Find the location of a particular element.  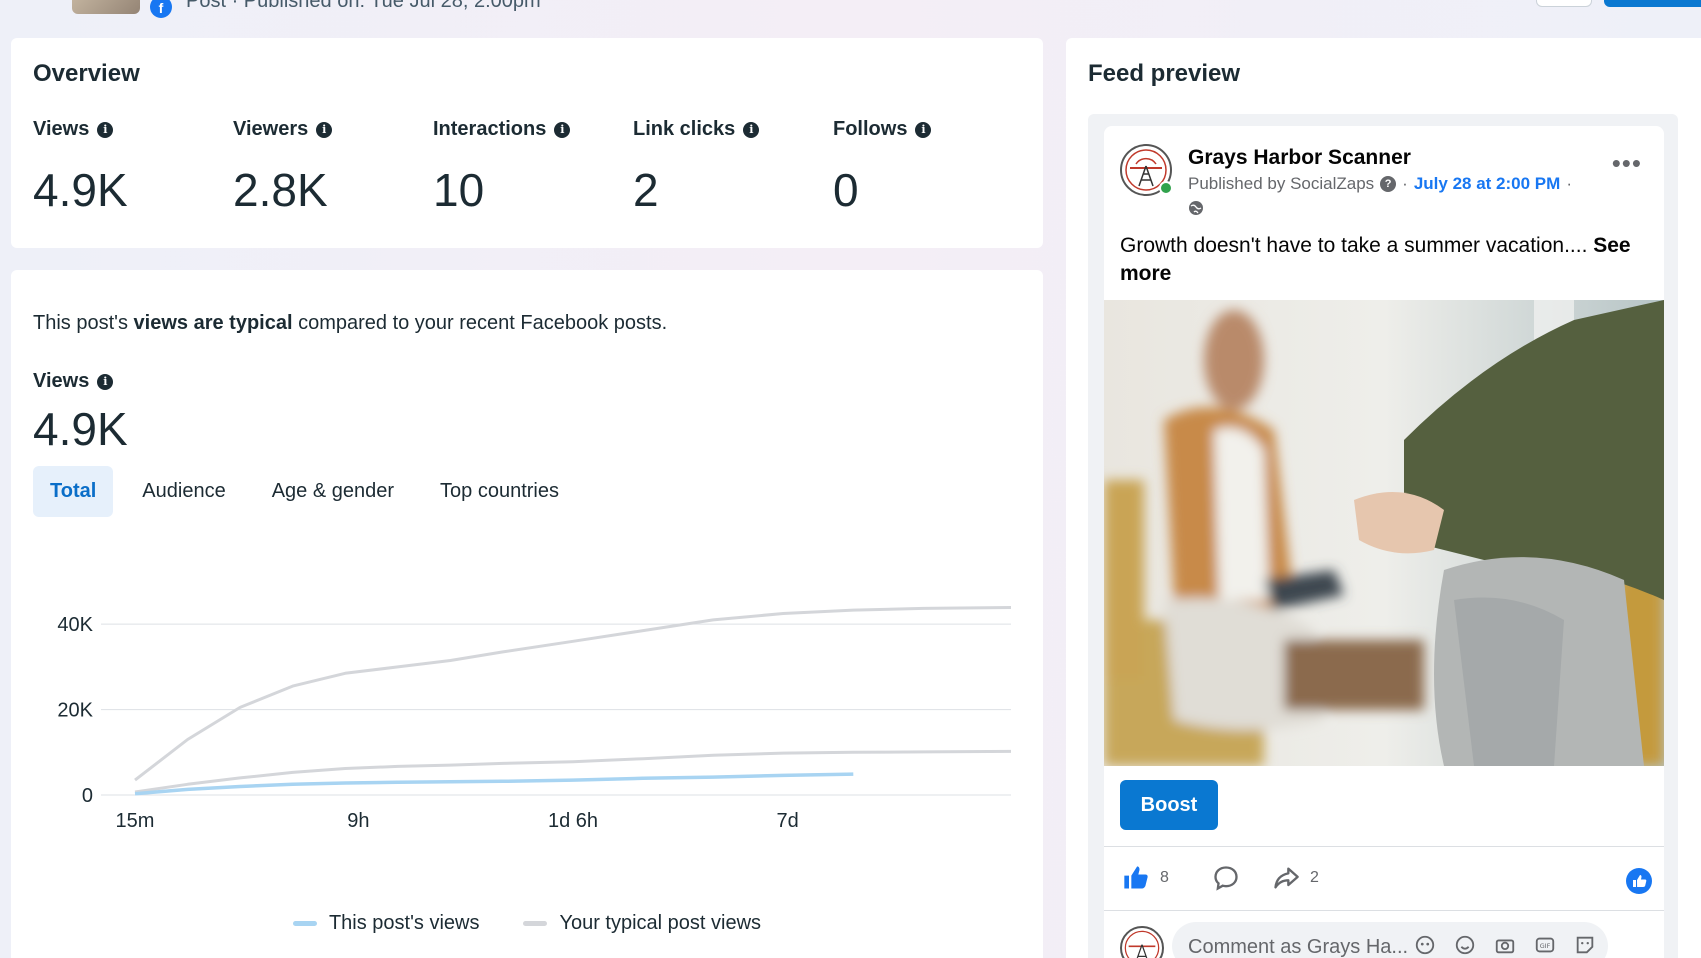

legend-label: Your typical post views is located at coordinates (660, 923).